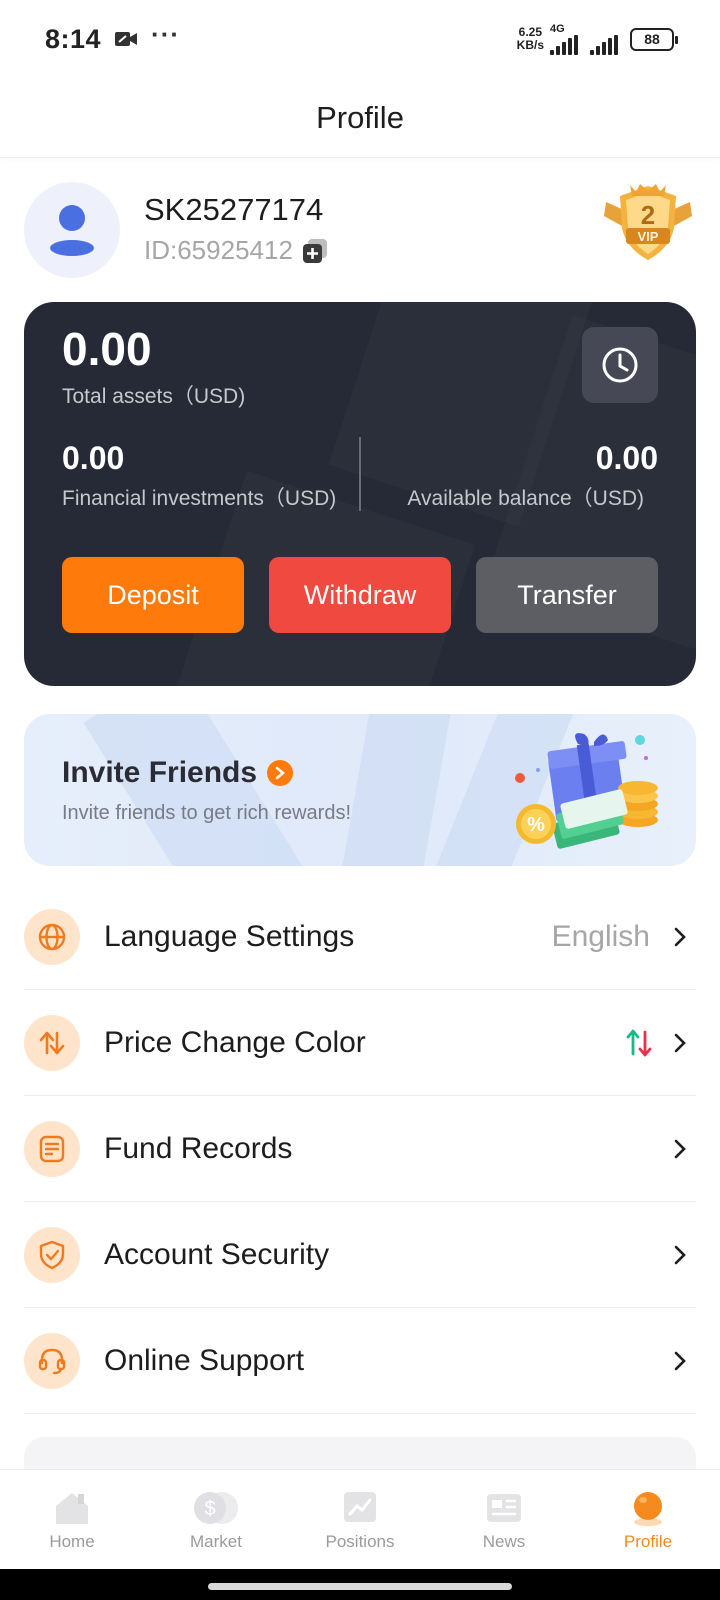  I want to click on vip-badge: 2 VIP, so click(648, 224).